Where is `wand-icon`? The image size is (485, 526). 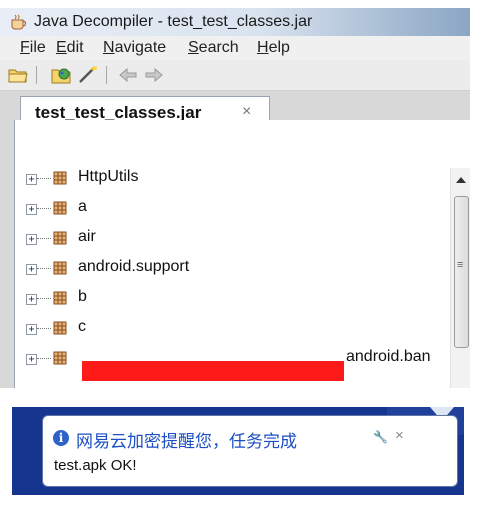 wand-icon is located at coordinates (88, 75).